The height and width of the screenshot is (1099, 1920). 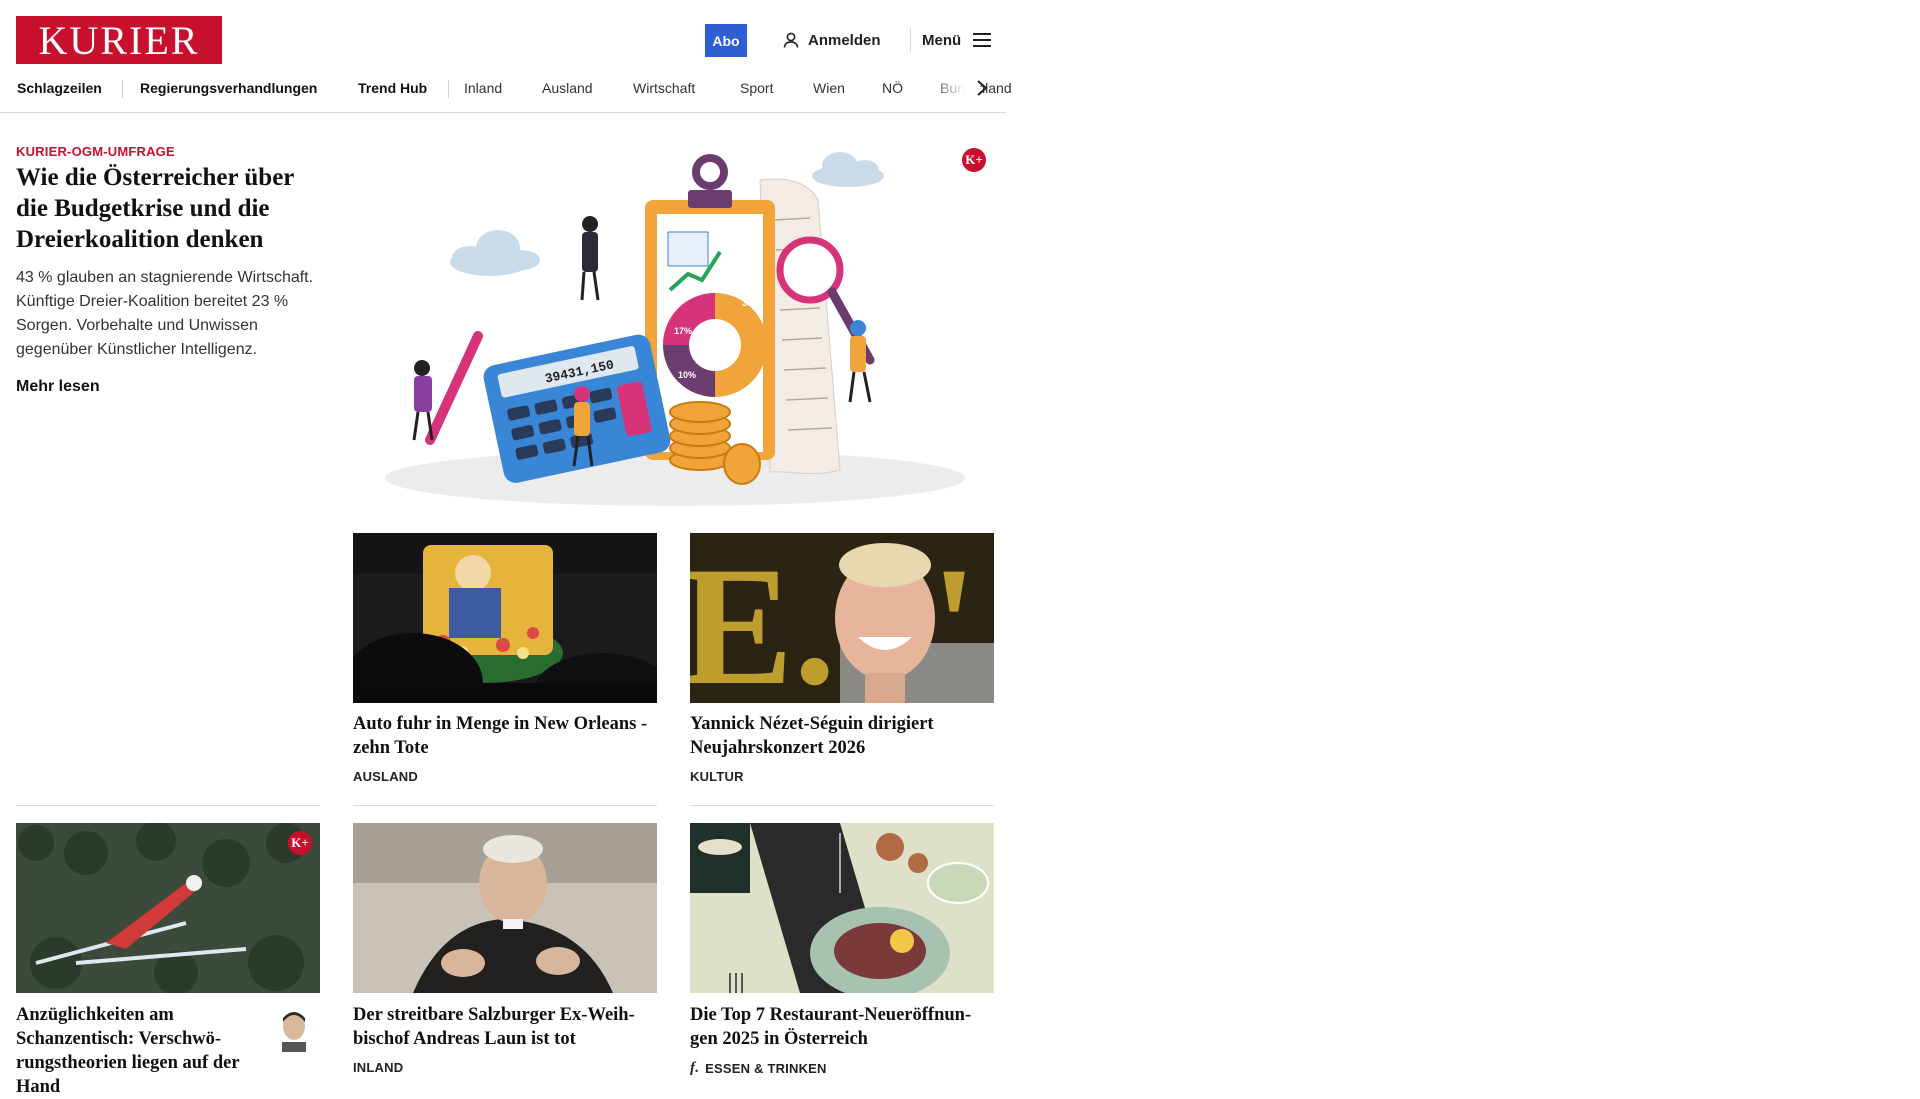 What do you see at coordinates (751, 303) in the screenshot?
I see `pct-label-a: 35%` at bounding box center [751, 303].